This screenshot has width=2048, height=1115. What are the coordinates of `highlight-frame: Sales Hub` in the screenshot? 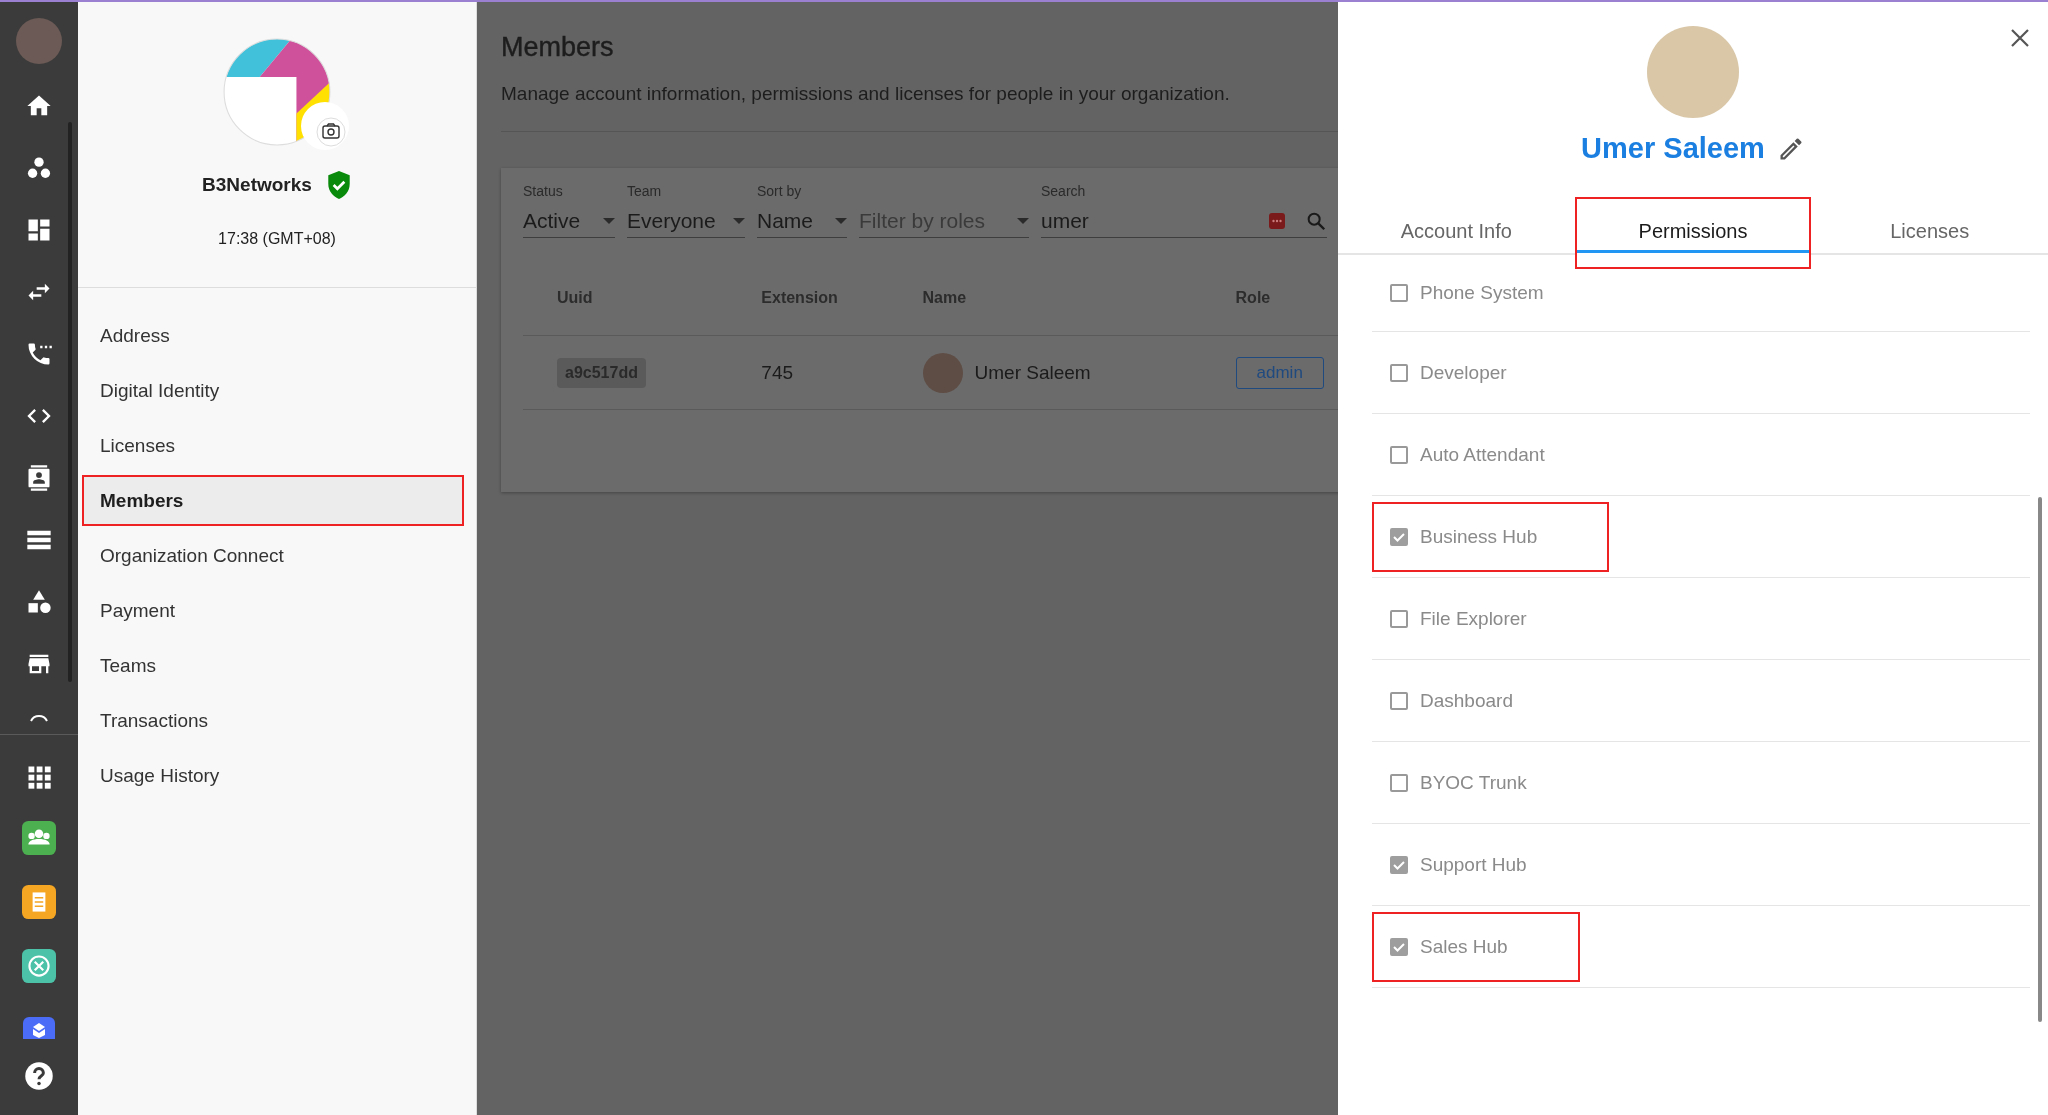 It's located at (1476, 946).